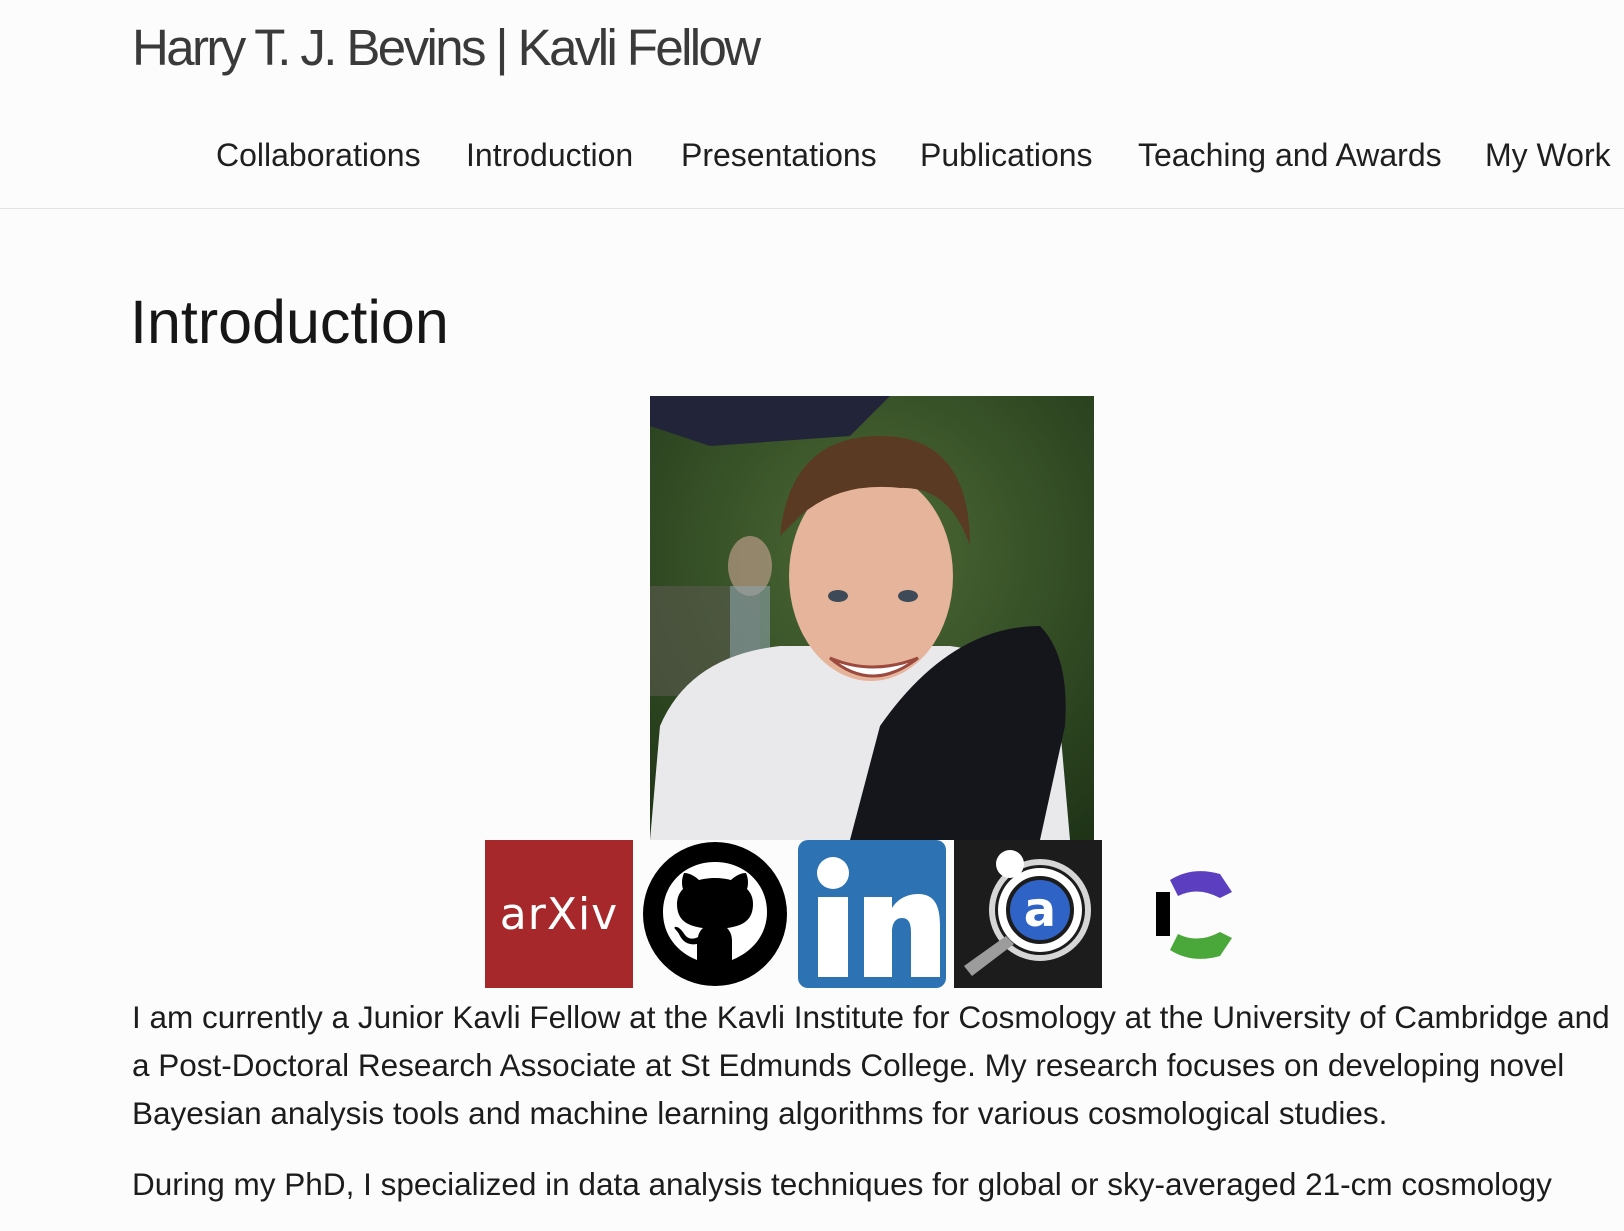 This screenshot has width=1624, height=1231. I want to click on scholar-icon, so click(1194, 915).